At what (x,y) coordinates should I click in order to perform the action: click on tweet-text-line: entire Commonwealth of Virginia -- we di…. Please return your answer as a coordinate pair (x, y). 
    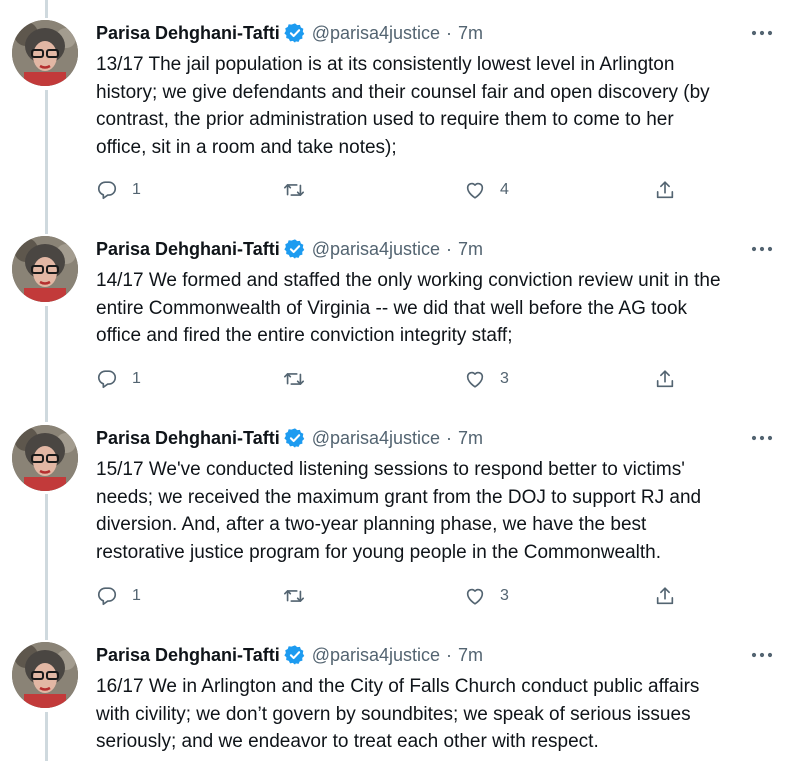
    Looking at the image, I should click on (392, 308).